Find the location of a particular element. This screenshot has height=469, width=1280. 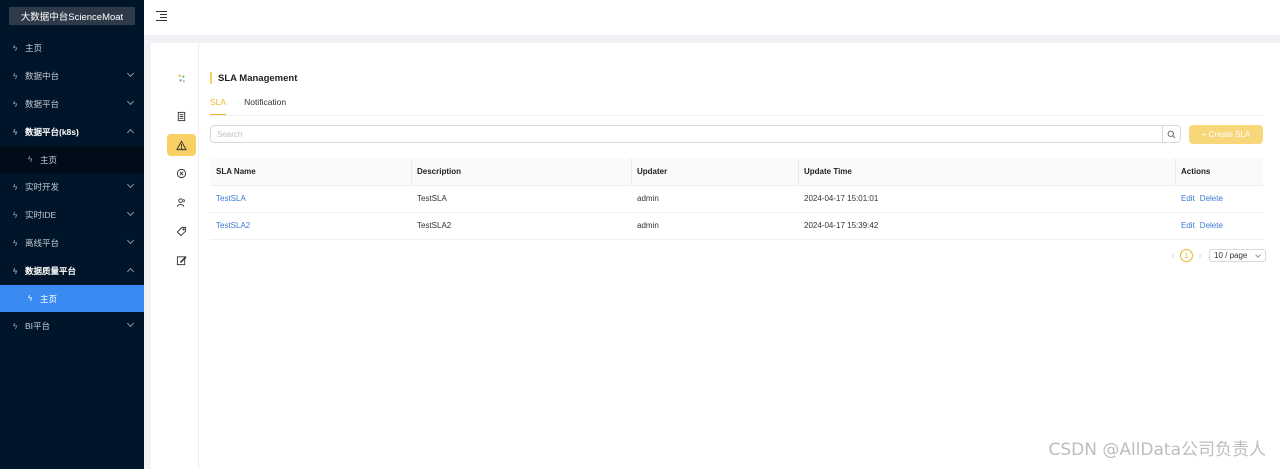

logo-icon is located at coordinates (181, 78).